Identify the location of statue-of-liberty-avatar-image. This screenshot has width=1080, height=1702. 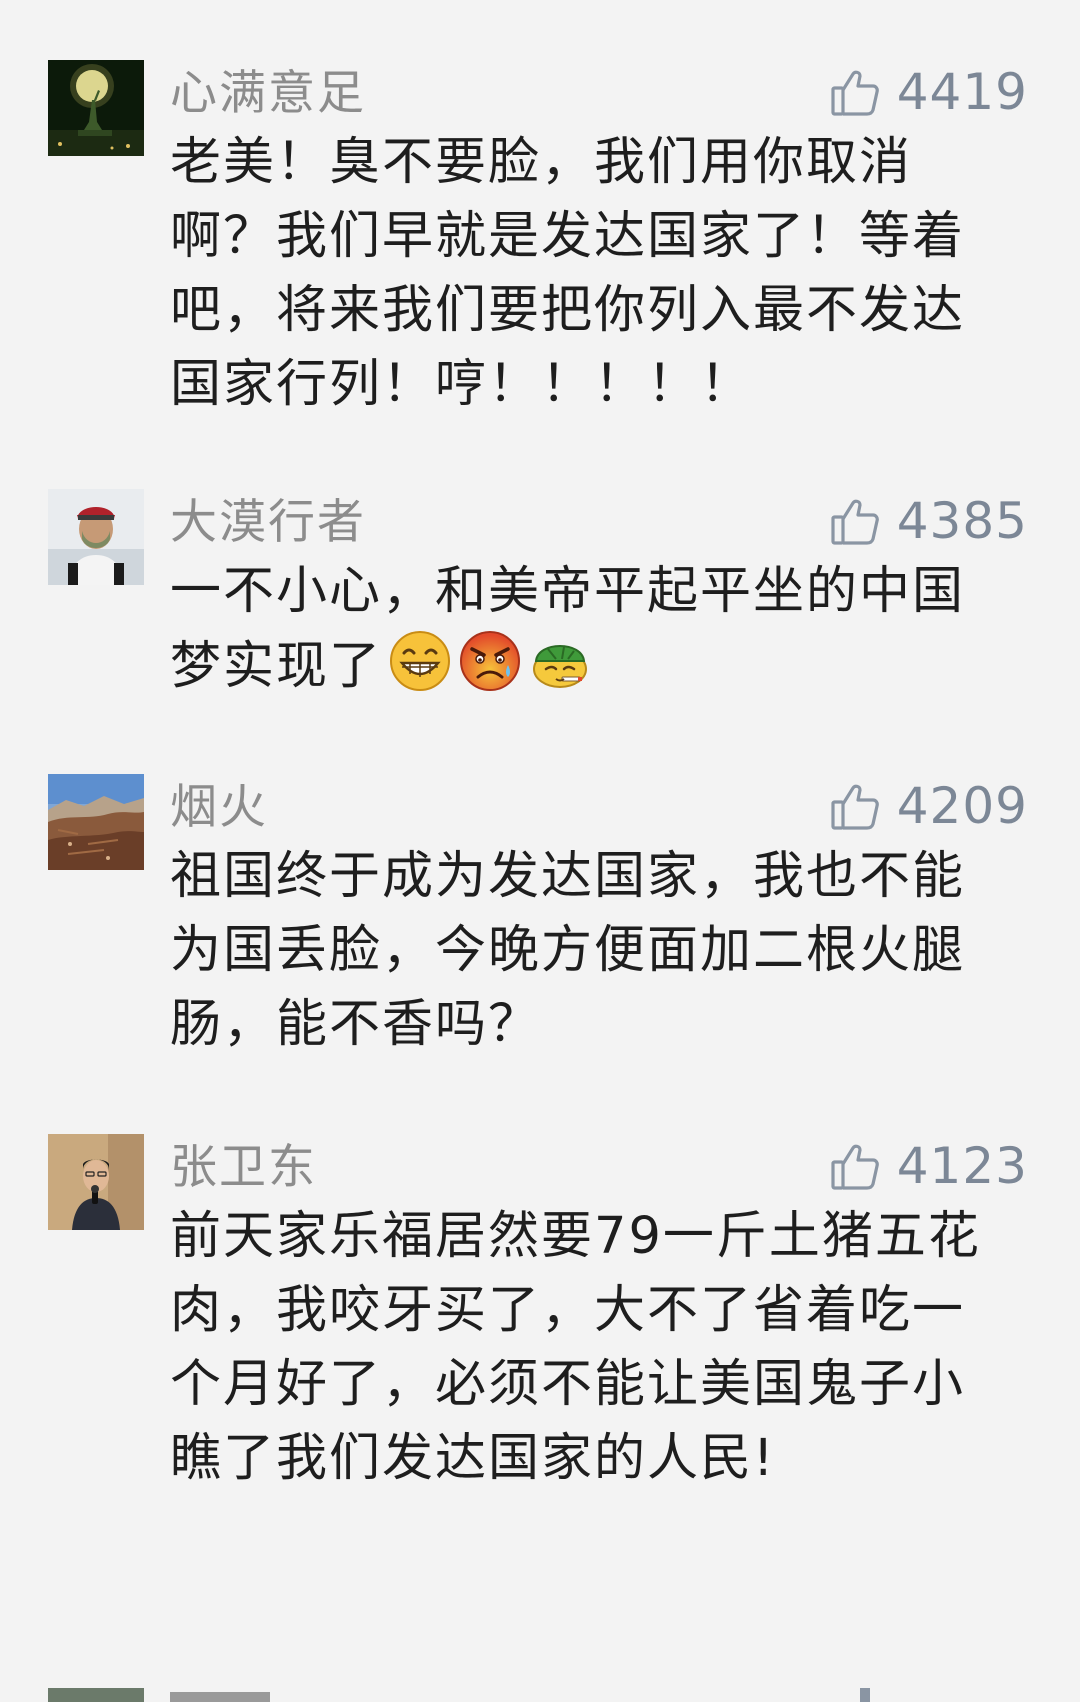
(96, 108).